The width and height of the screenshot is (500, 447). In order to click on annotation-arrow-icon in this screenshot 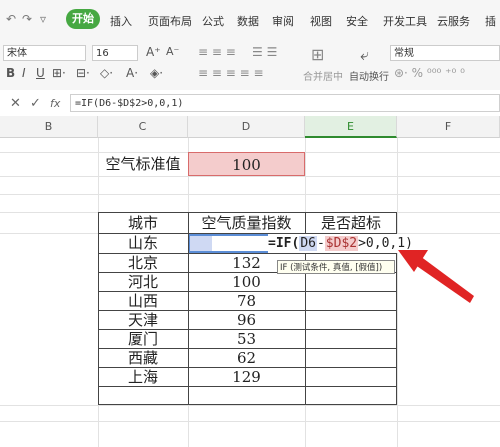, I will do `click(436, 276)`.